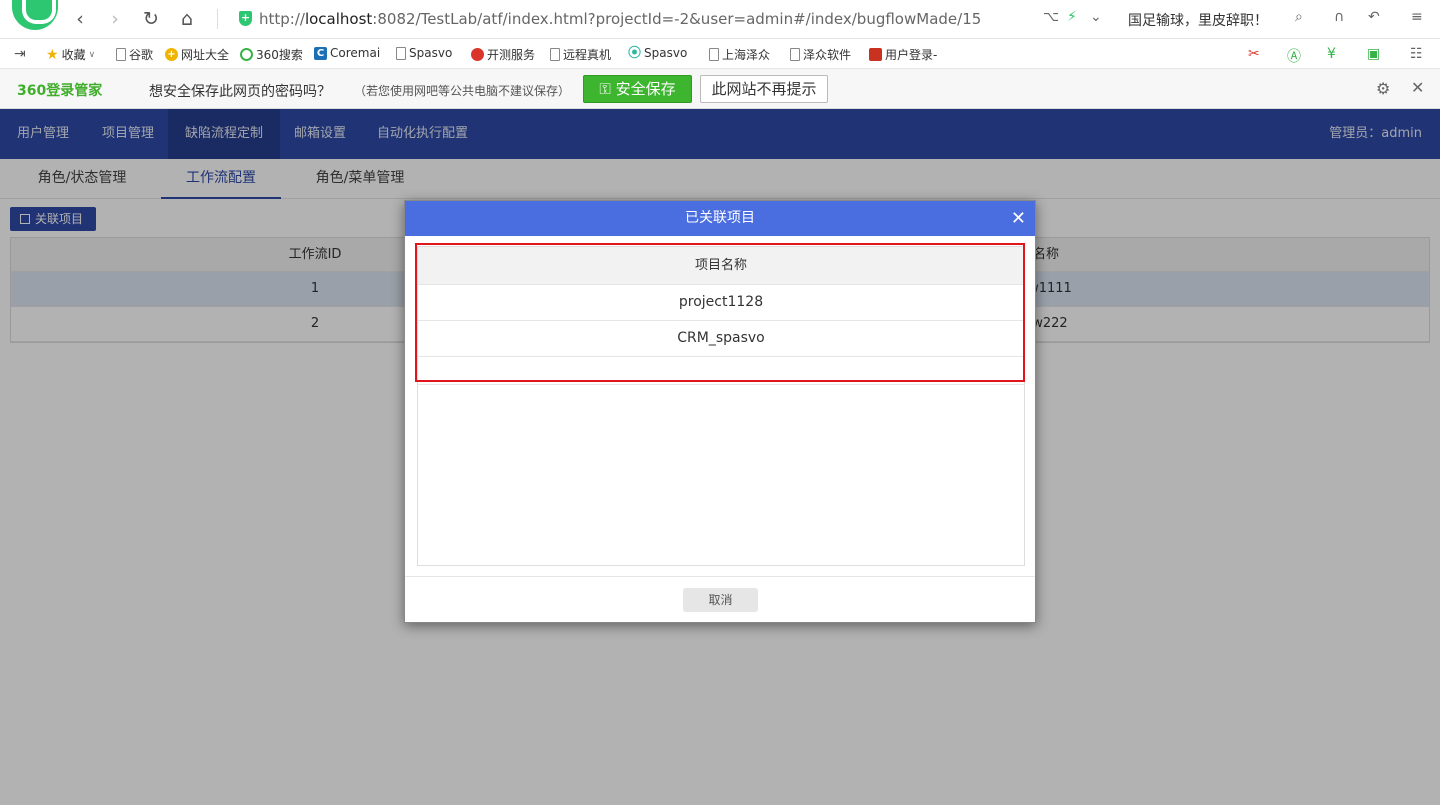 The image size is (1440, 805). What do you see at coordinates (355, 53) in the screenshot?
I see `bookmark-label: Coremai` at bounding box center [355, 53].